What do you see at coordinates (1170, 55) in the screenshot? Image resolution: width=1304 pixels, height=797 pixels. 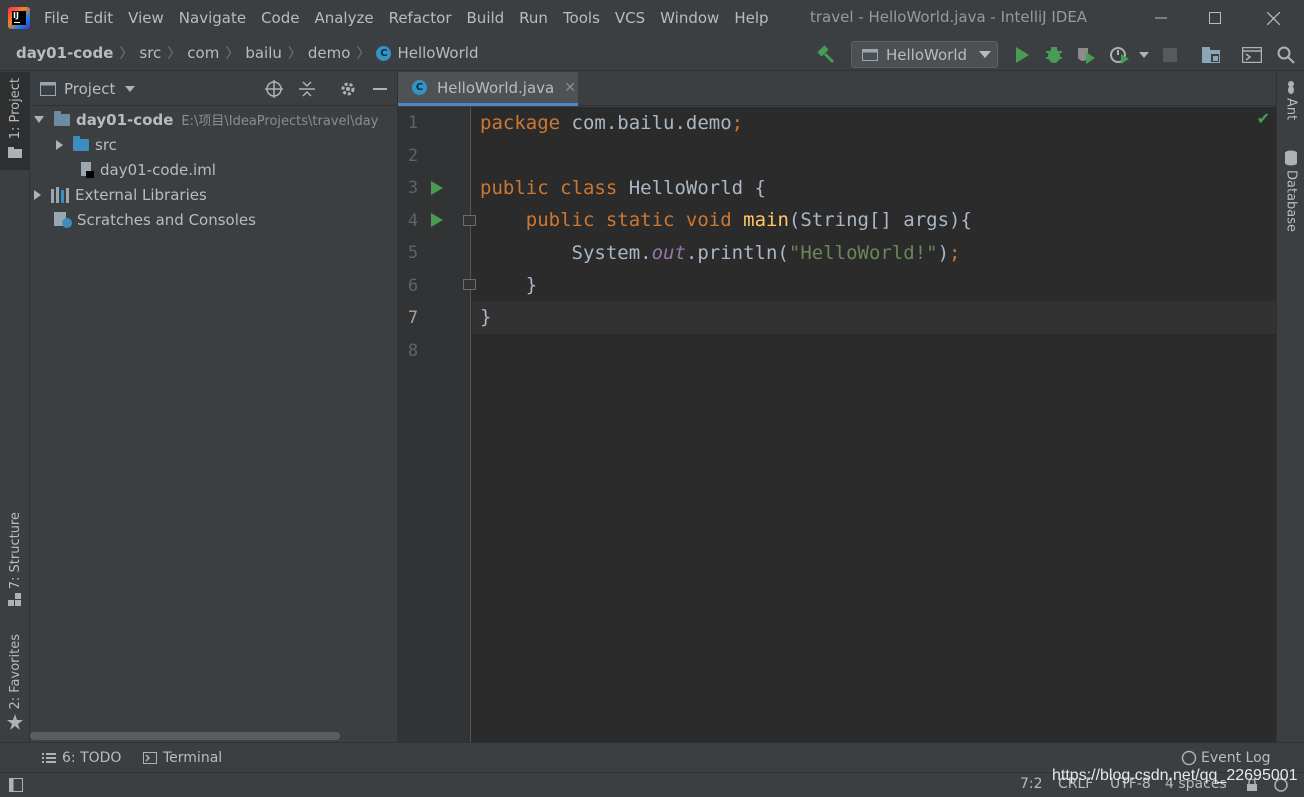 I see `stop-icon` at bounding box center [1170, 55].